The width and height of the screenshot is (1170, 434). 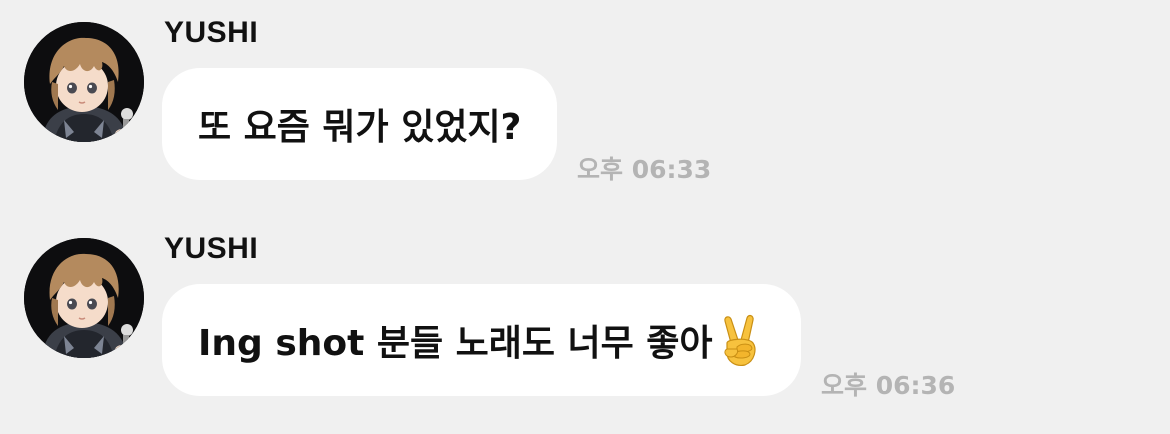 I want to click on message-bubble: 또 요즘 뭐가 있었지?, so click(x=360, y=124).